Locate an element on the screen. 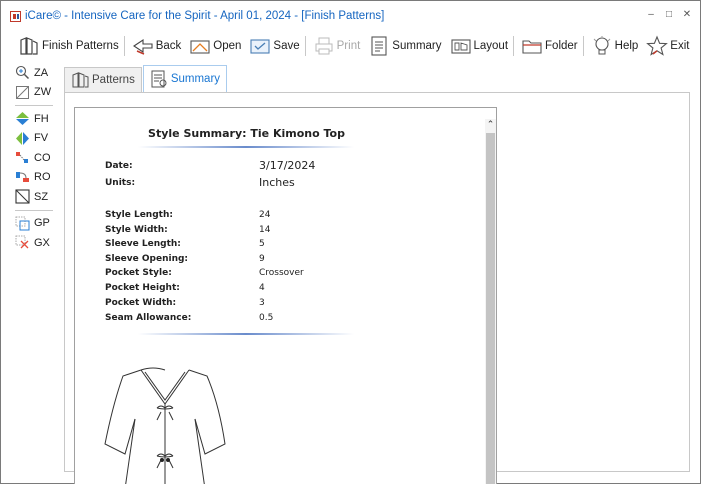  flip-vertical-icon is located at coordinates (22, 138).